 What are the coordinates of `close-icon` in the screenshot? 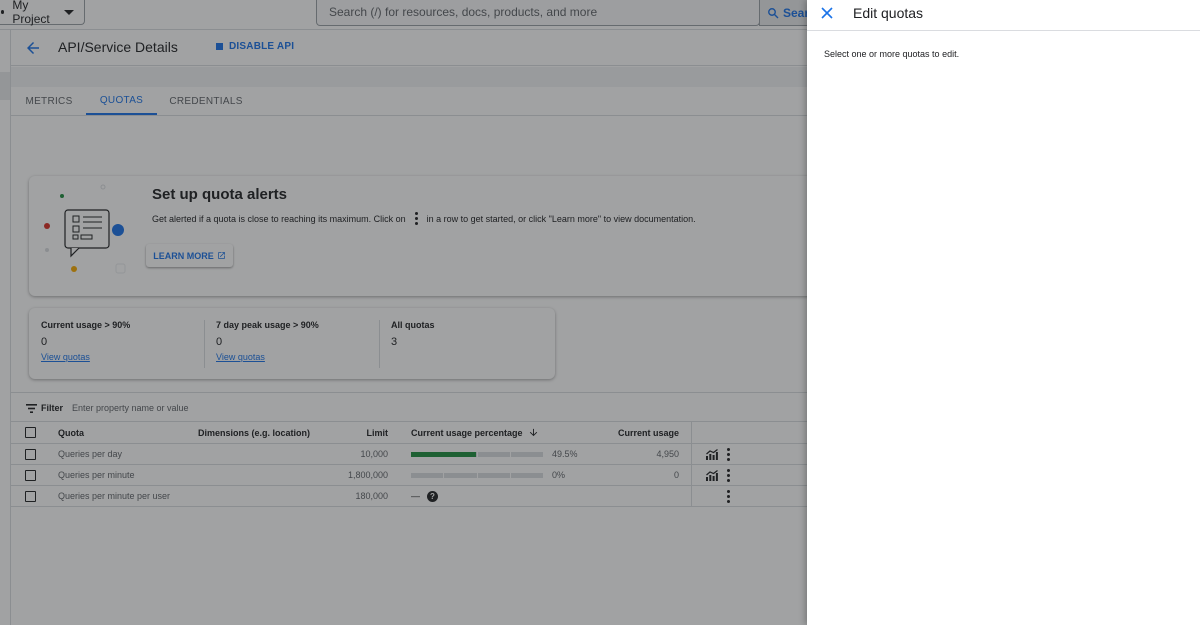 It's located at (827, 13).